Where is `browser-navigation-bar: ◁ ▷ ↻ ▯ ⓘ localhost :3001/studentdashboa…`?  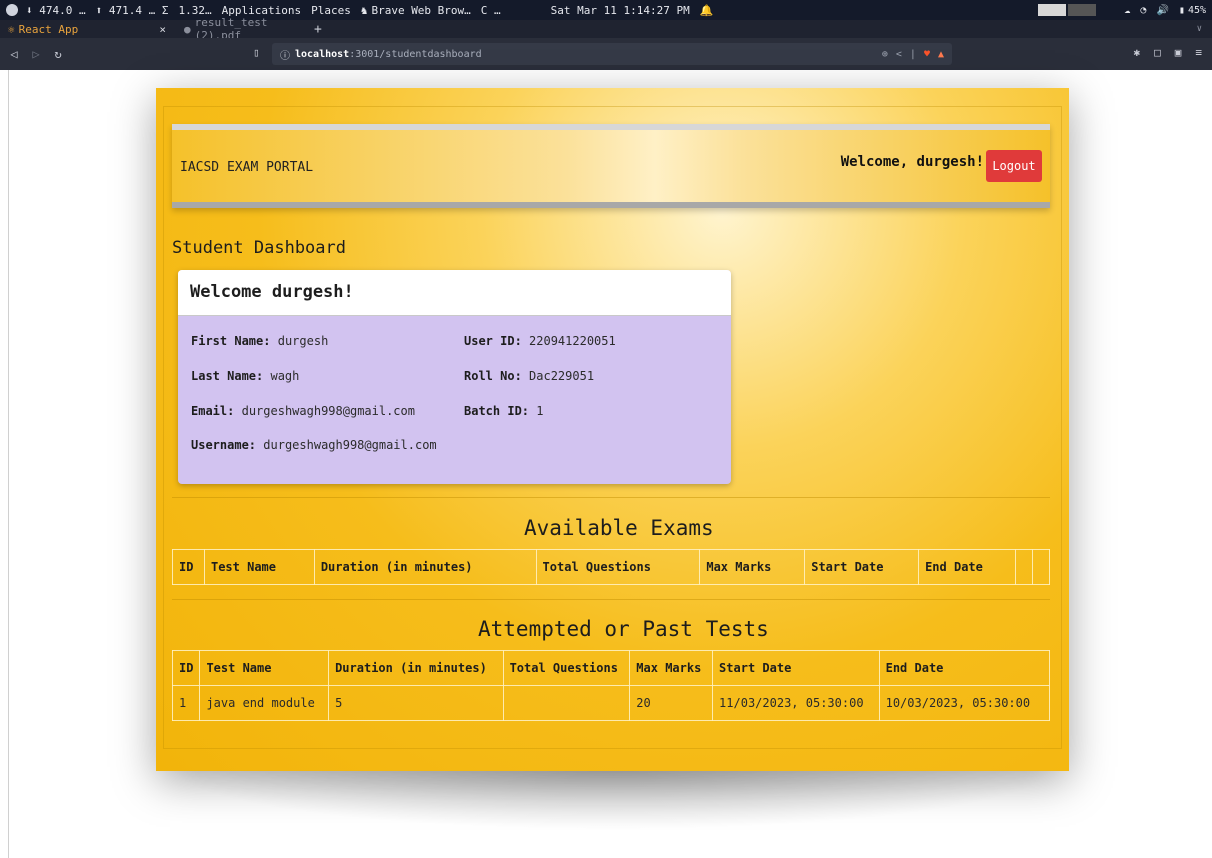
browser-navigation-bar: ◁ ▷ ↻ ▯ ⓘ localhost :3001/studentdashboa… is located at coordinates (606, 54).